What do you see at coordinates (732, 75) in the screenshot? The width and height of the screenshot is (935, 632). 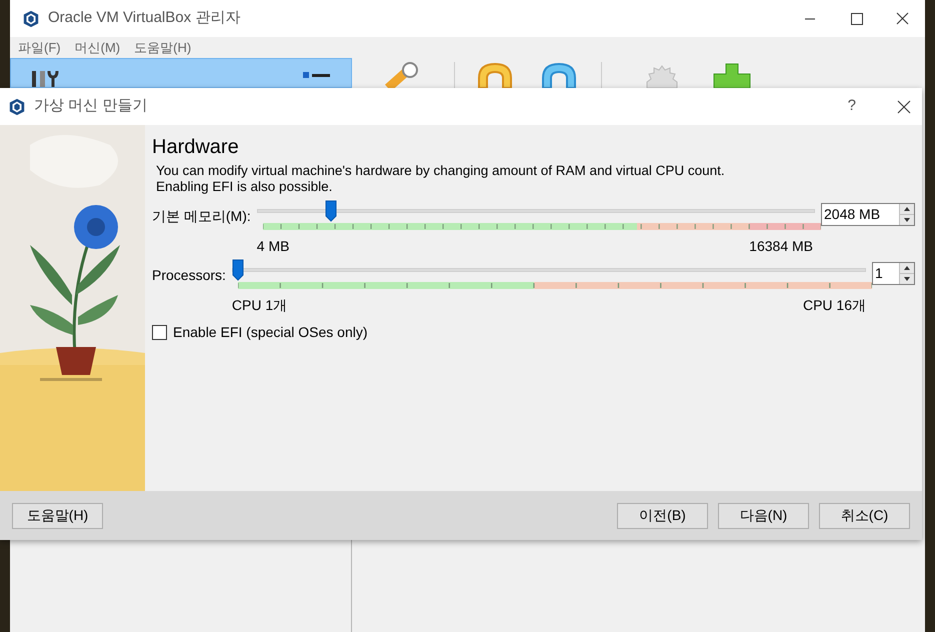 I see `plus-icon` at bounding box center [732, 75].